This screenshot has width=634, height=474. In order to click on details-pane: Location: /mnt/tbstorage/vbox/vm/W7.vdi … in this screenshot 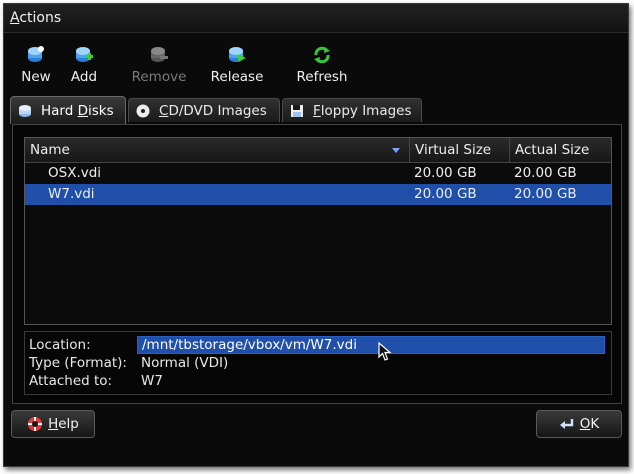, I will do `click(318, 363)`.